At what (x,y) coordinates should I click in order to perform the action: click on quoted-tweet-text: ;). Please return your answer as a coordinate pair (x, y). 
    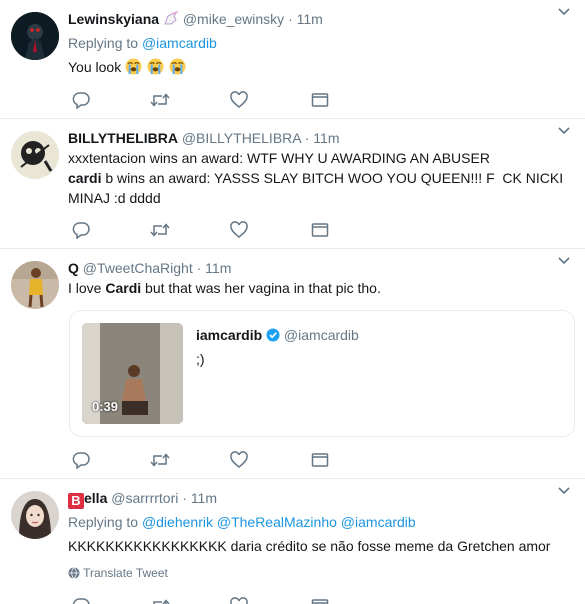
    Looking at the image, I should click on (200, 359).